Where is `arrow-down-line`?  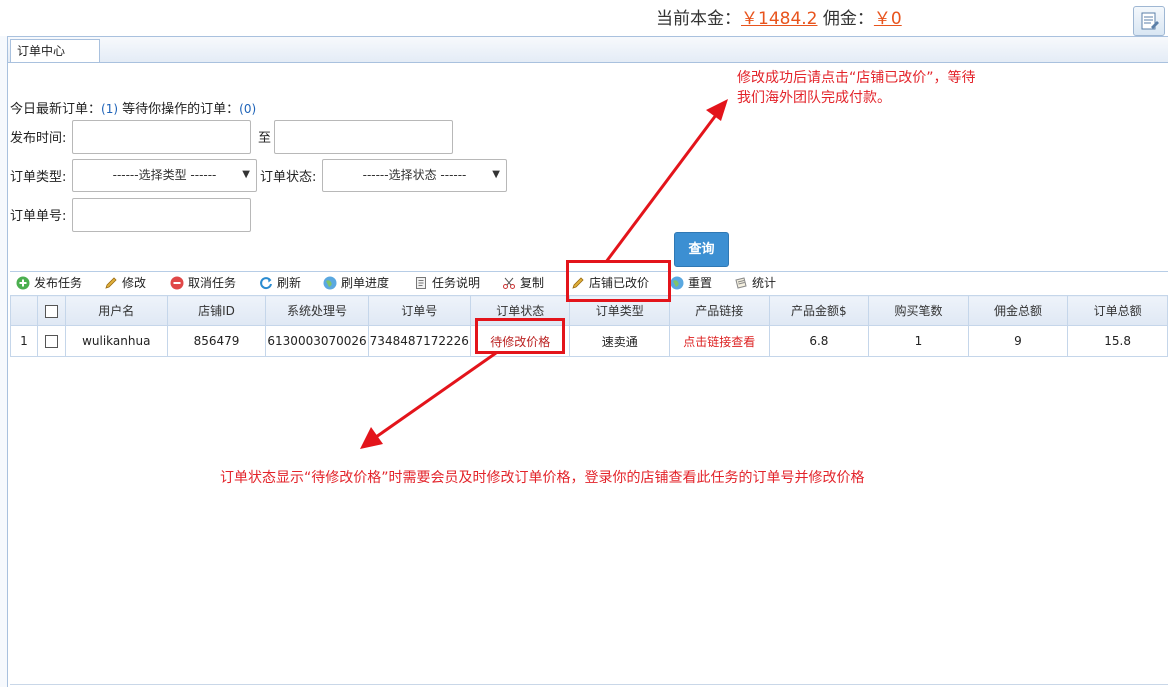
arrow-down-line is located at coordinates (436, 395).